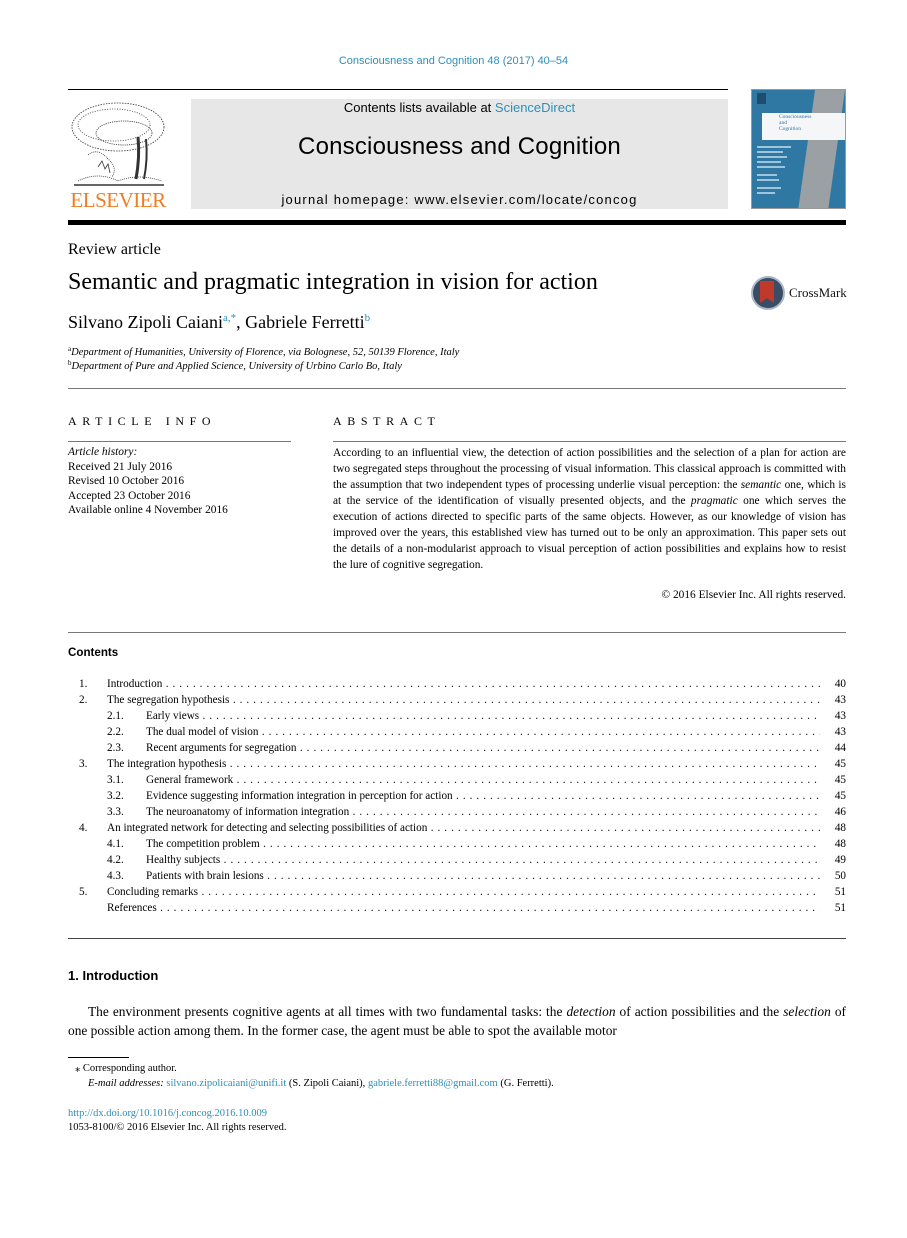  Describe the element at coordinates (836, 876) in the screenshot. I see `toc-entry-page: 50` at that location.